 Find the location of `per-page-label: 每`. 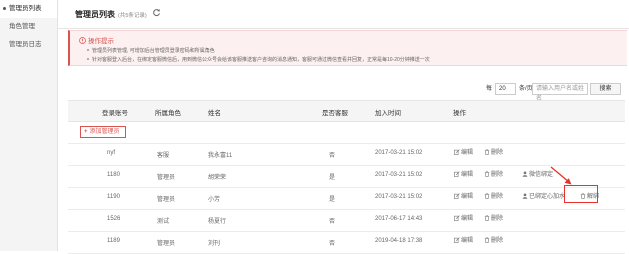

per-page-label: 每 is located at coordinates (489, 89).